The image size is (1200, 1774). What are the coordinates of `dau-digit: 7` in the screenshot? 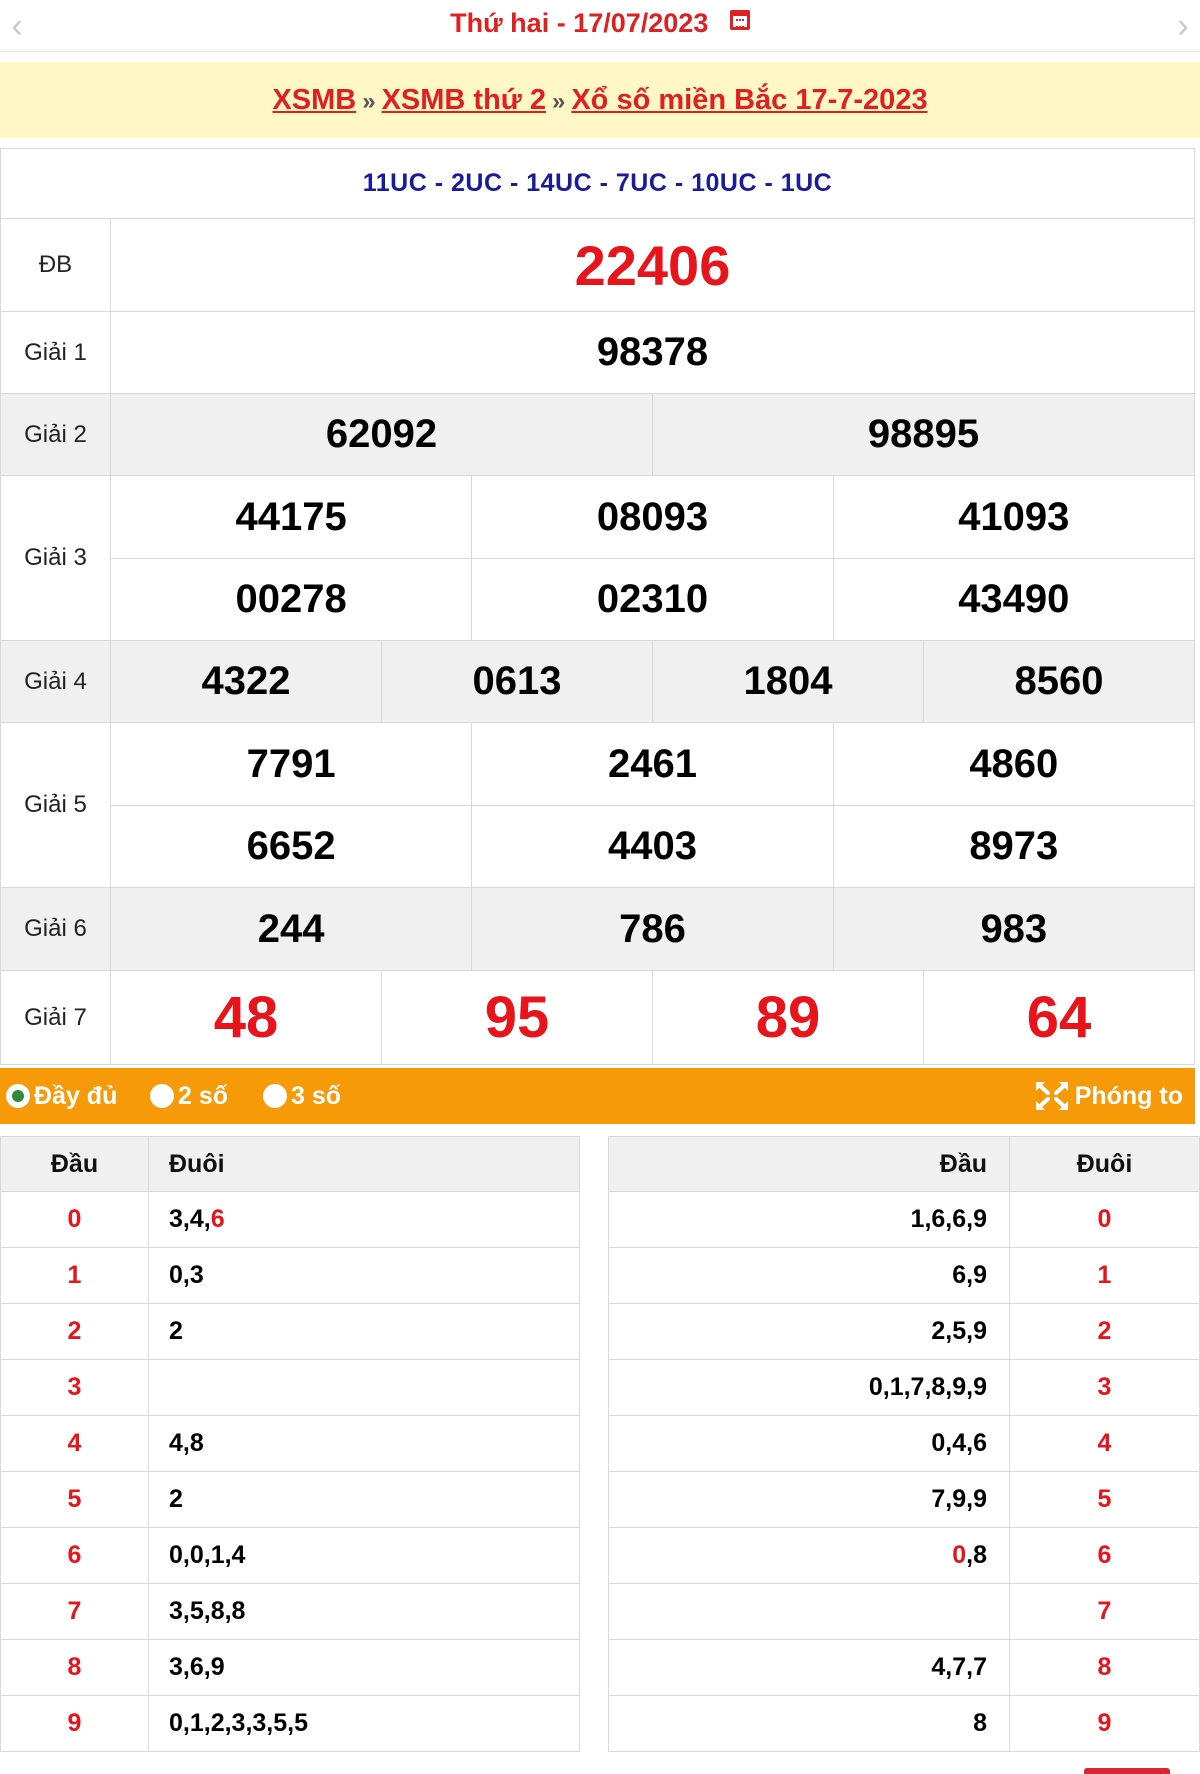 It's located at (74, 1611).